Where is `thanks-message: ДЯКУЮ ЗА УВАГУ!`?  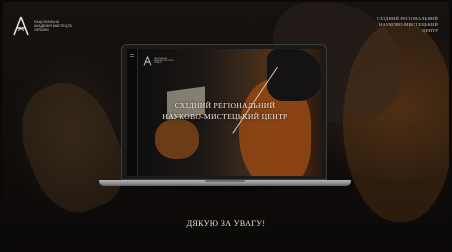
thanks-message: ДЯКУЮ ЗА УВАГУ! is located at coordinates (226, 223).